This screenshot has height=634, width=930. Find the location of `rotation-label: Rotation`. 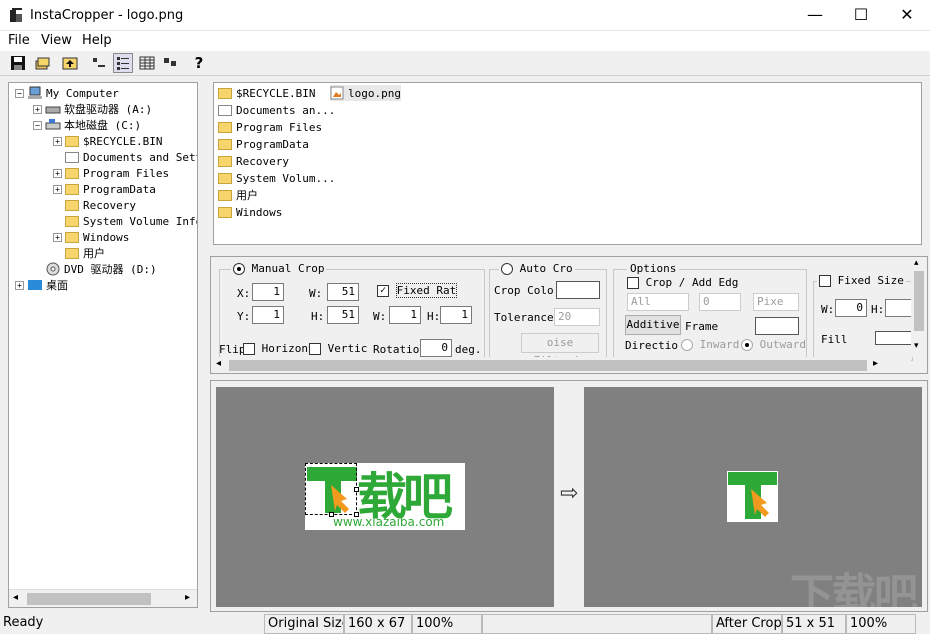

rotation-label: Rotation is located at coordinates (399, 349).